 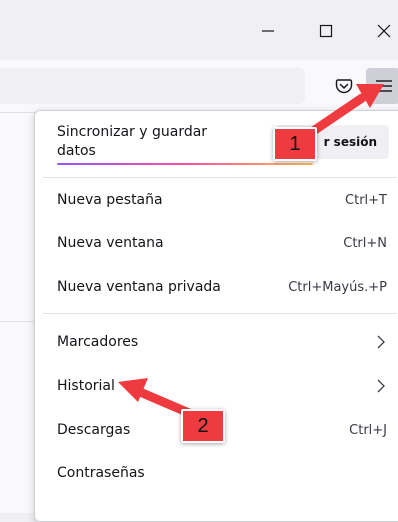 What do you see at coordinates (295, 144) in the screenshot?
I see `annotation-badge-1: 1` at bounding box center [295, 144].